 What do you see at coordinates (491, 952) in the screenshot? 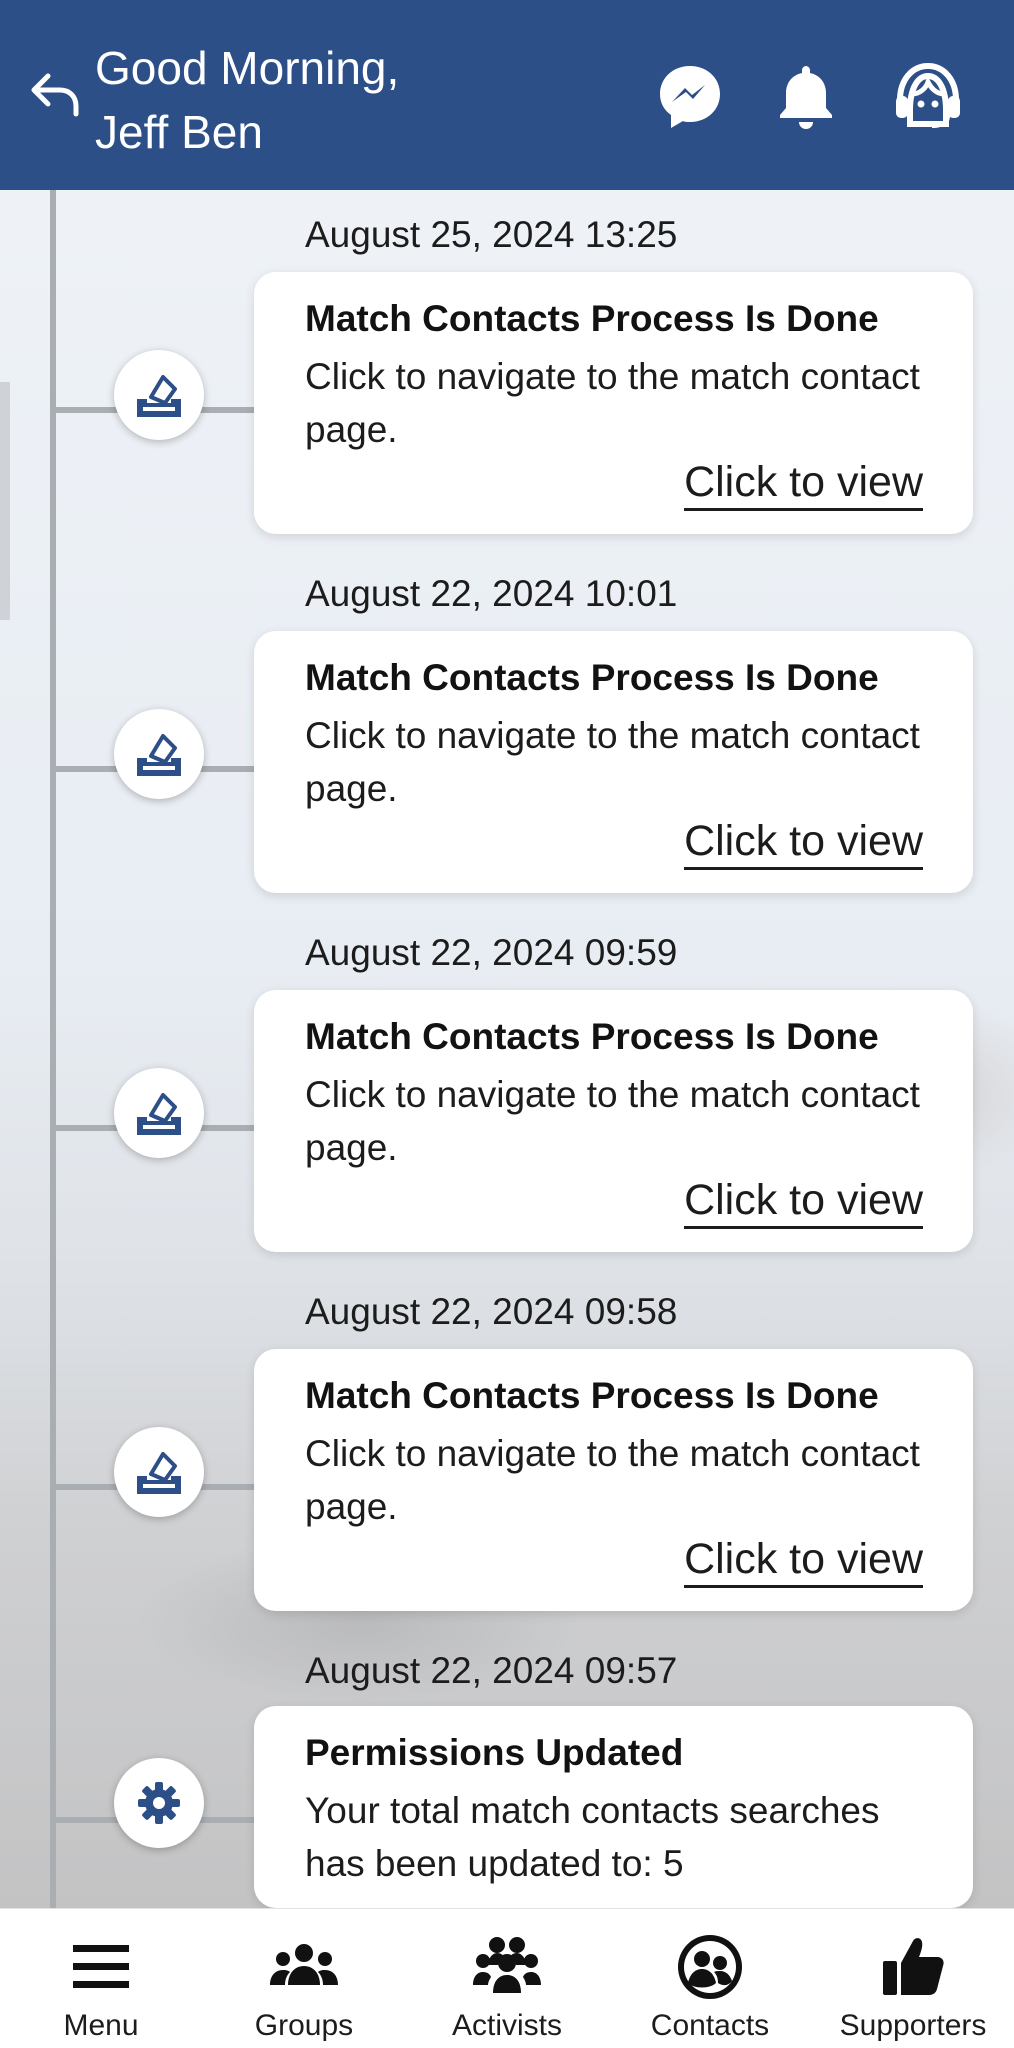
I see `entry-date: August 22, 2024 09:59` at bounding box center [491, 952].